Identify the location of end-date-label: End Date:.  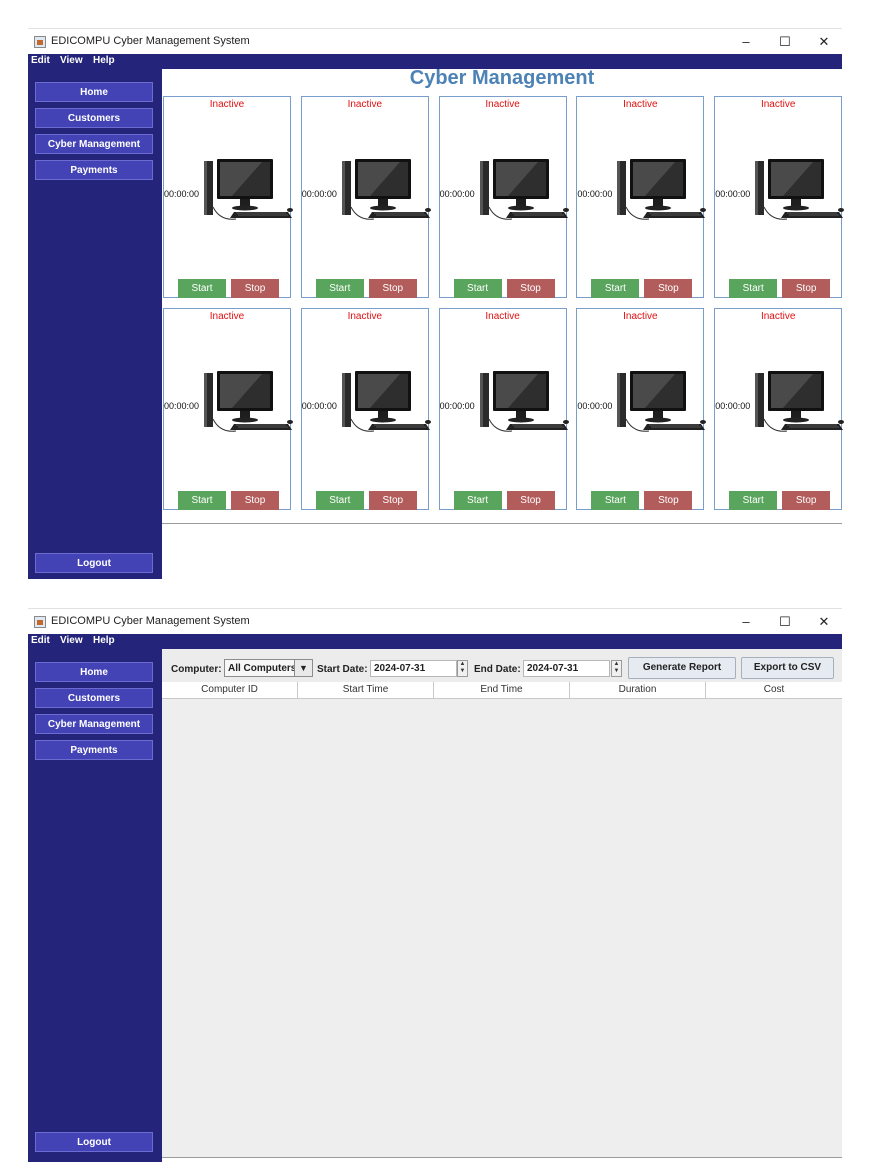
(497, 669).